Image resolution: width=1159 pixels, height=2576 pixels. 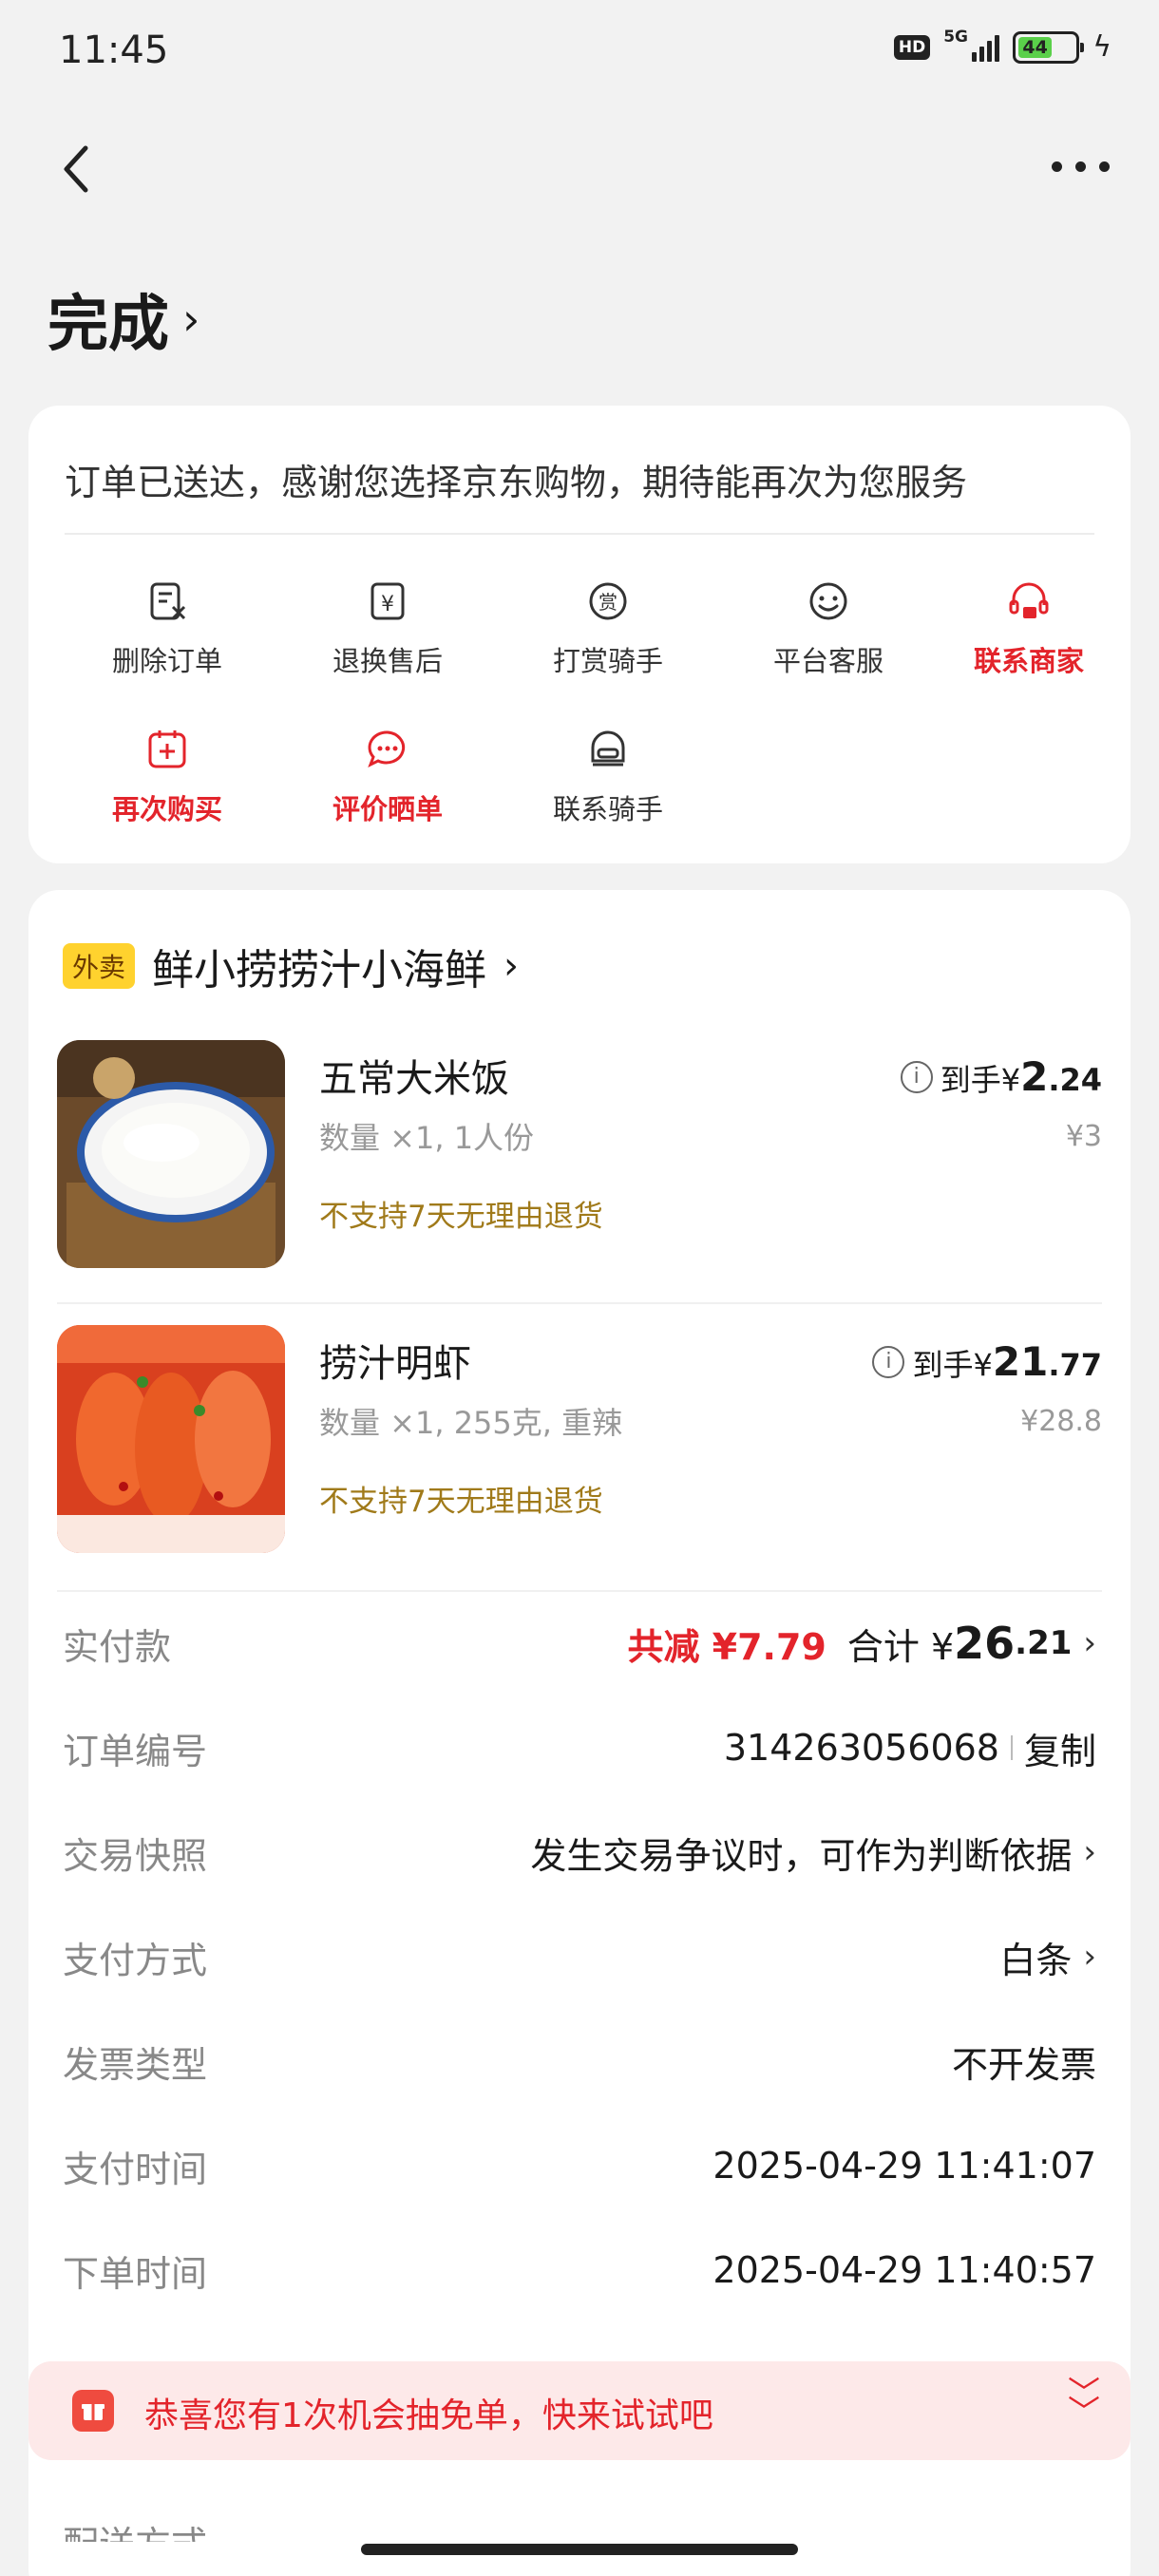 What do you see at coordinates (1023, 2064) in the screenshot?
I see `invoice-value: 不开发票` at bounding box center [1023, 2064].